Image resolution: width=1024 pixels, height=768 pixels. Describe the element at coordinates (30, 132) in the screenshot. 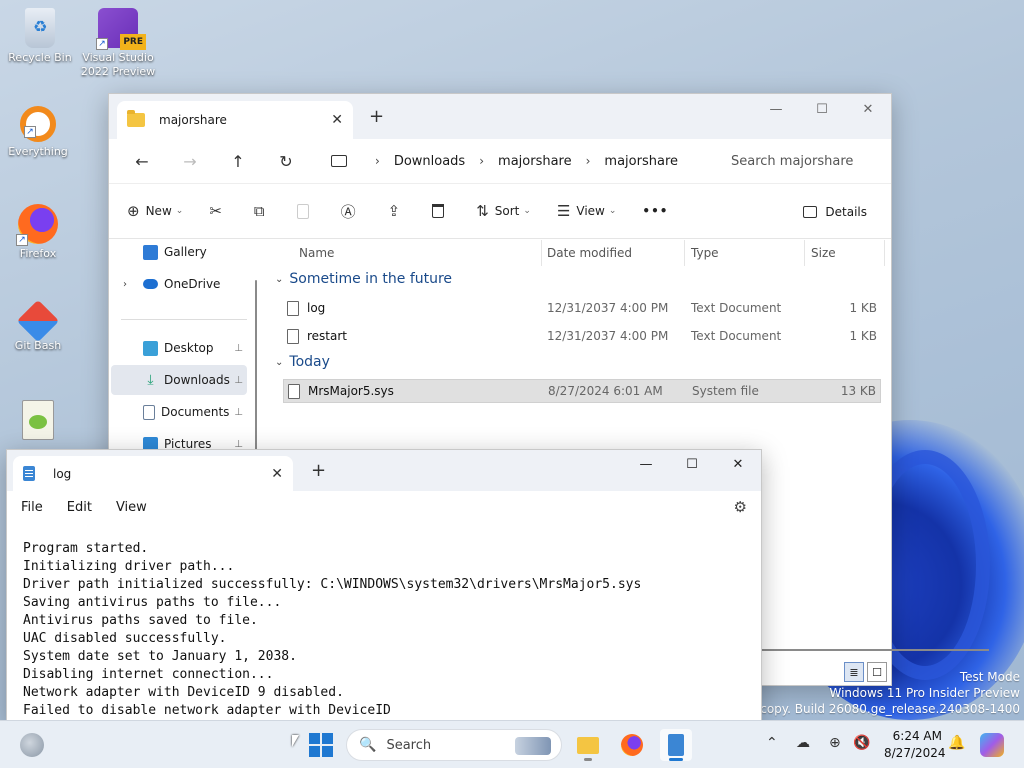

I see `shortcut-arrow-icon: ↗` at that location.